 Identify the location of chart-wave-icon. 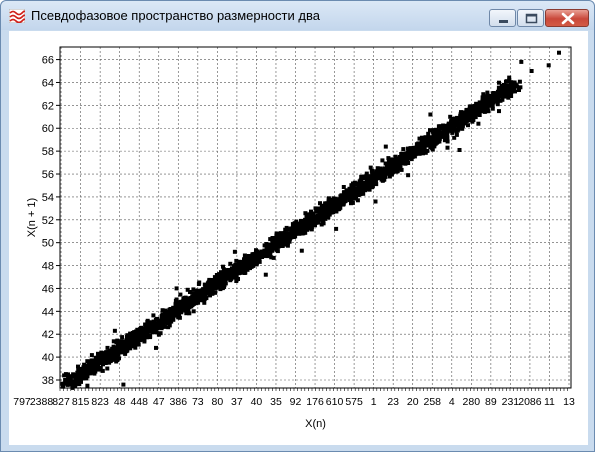
(17, 16).